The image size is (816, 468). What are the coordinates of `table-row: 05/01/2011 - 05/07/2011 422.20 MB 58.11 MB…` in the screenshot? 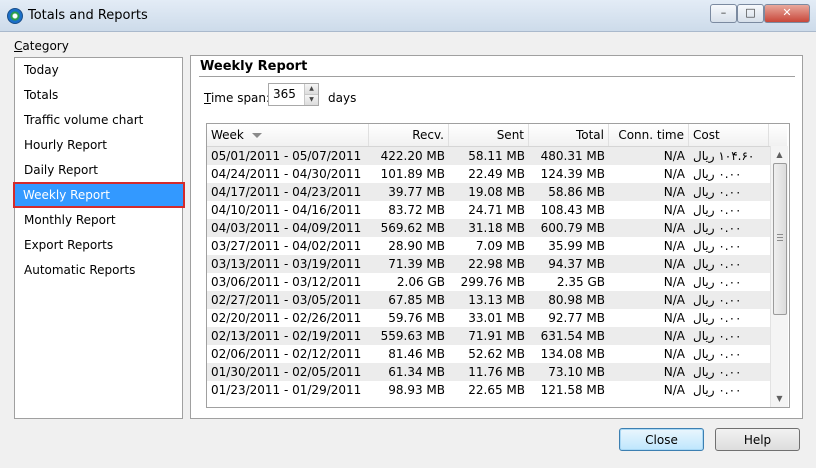 It's located at (488, 156).